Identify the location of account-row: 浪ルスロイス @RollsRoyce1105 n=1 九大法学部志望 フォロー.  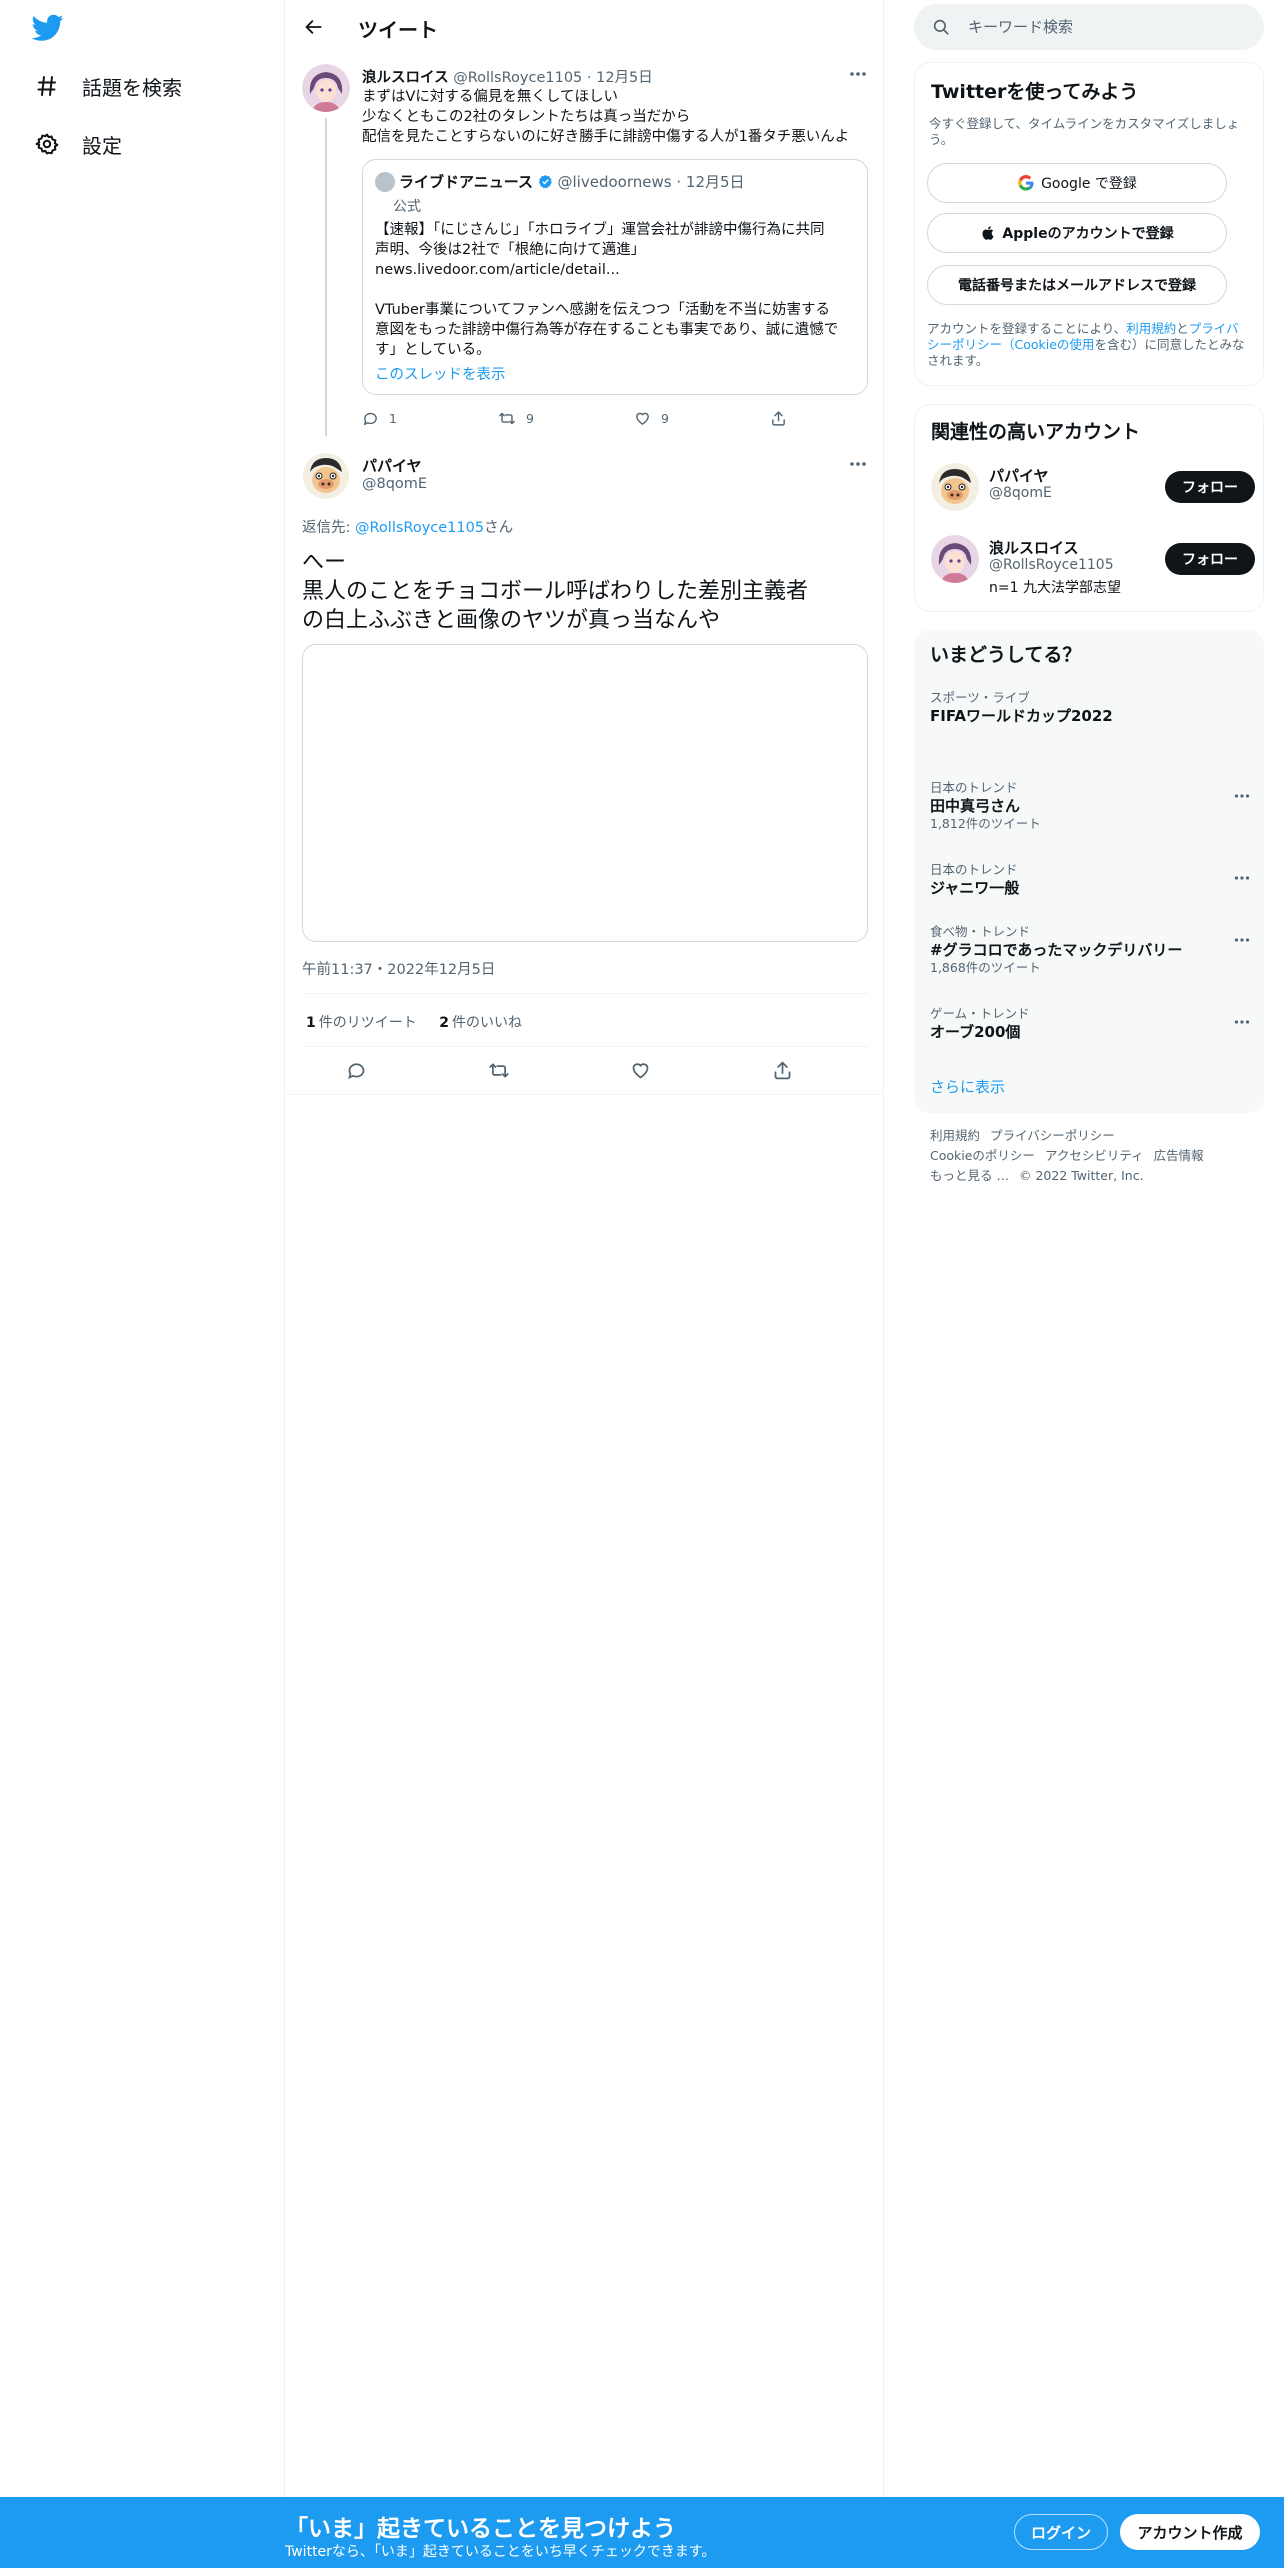
(1093, 565).